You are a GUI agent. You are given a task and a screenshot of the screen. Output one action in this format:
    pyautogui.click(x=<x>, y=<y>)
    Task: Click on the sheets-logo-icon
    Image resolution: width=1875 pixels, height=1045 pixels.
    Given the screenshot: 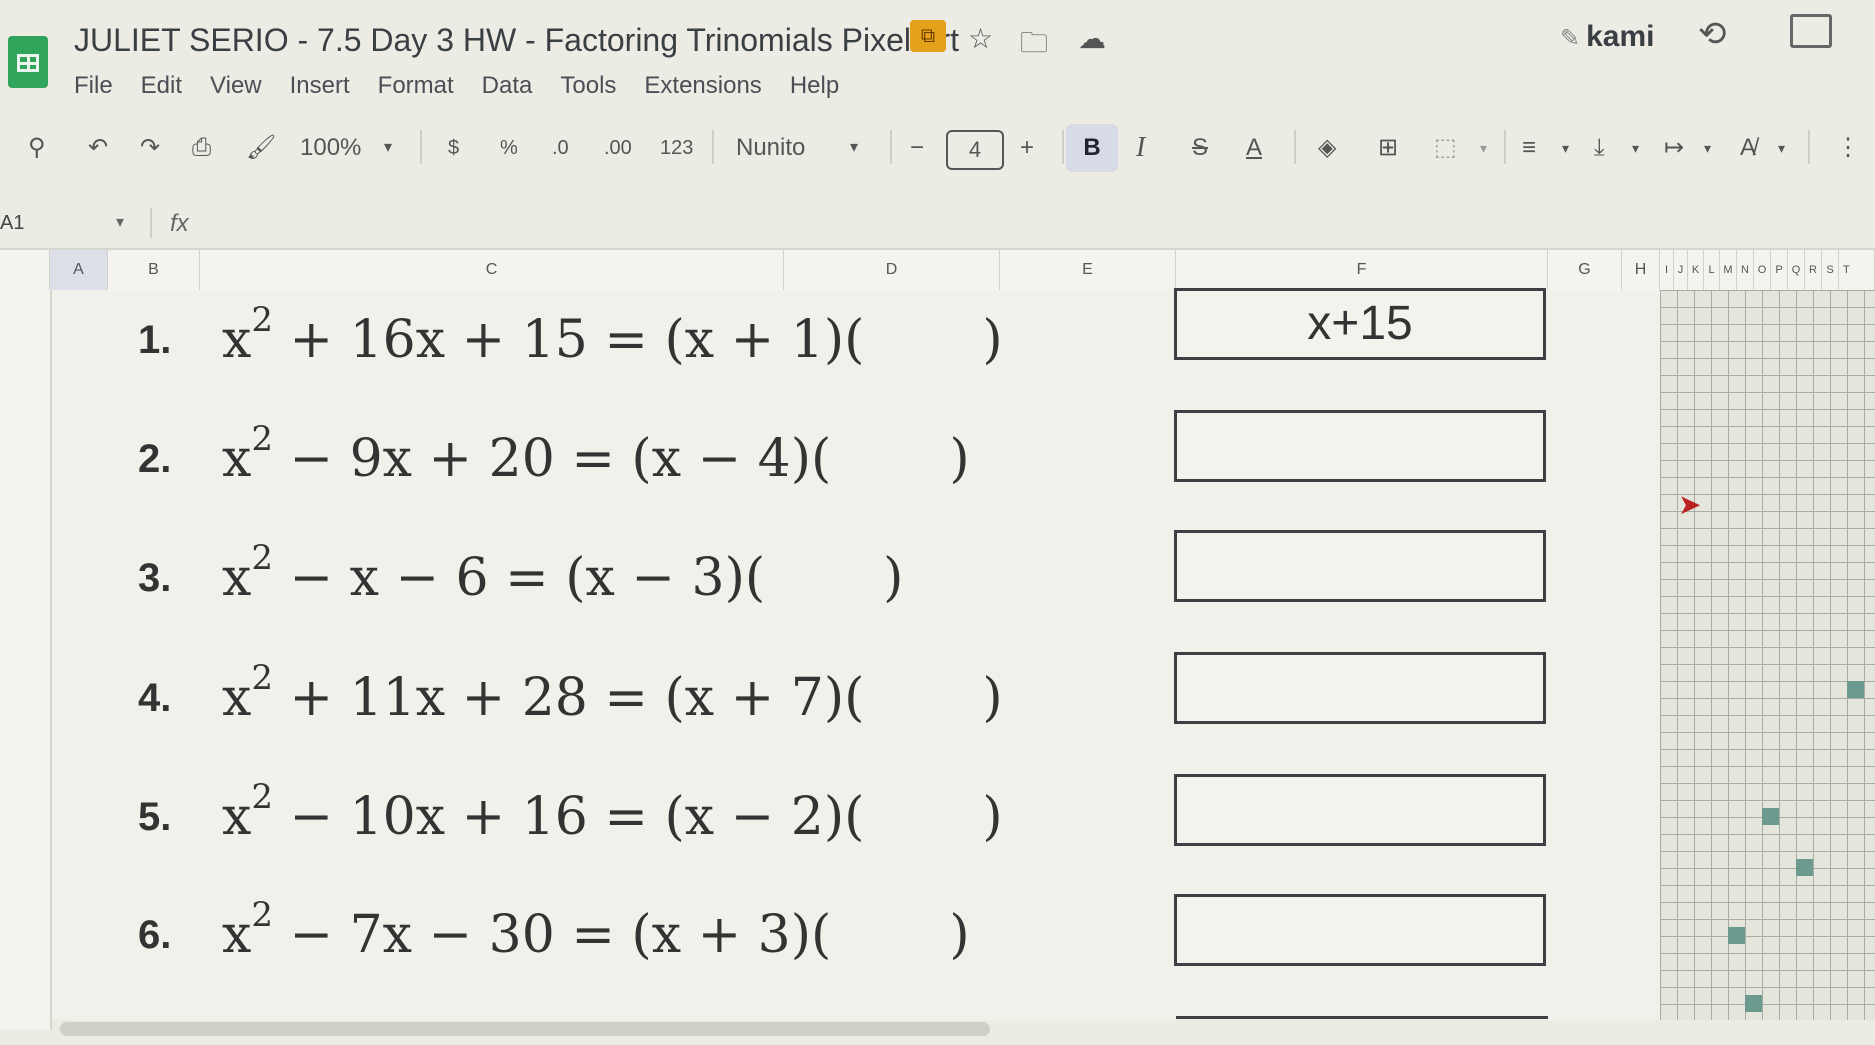 What is the action you would take?
    pyautogui.click(x=28, y=62)
    